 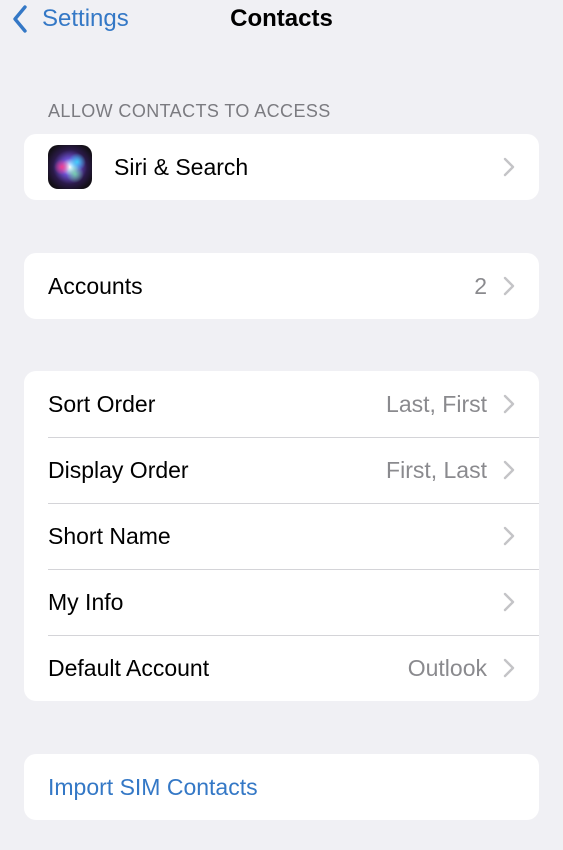 What do you see at coordinates (129, 667) in the screenshot?
I see `default-account-label: Default Account` at bounding box center [129, 667].